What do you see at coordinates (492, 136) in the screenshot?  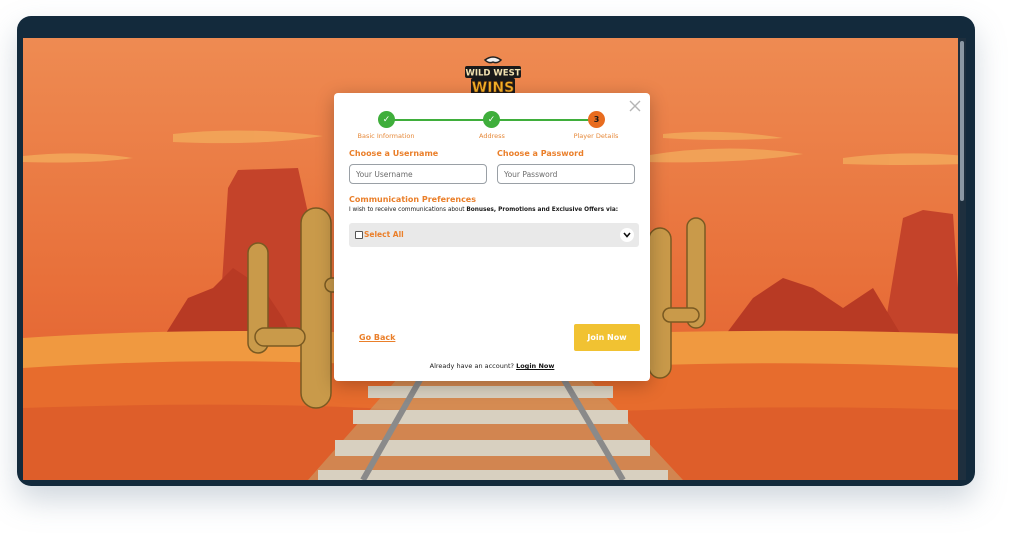 I see `step-2-label: Address` at bounding box center [492, 136].